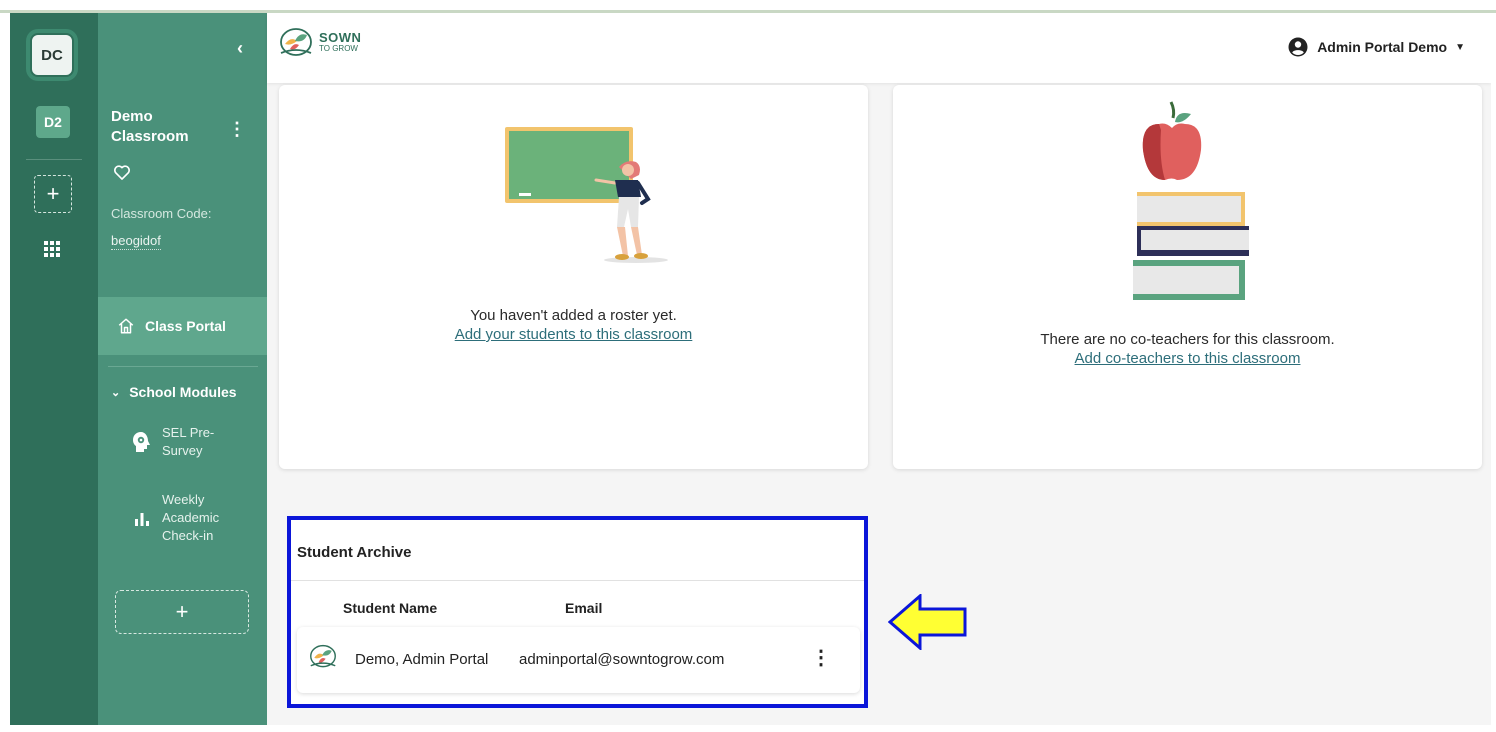  What do you see at coordinates (185, 326) in the screenshot?
I see `nav-class-portal-label: Class Portal` at bounding box center [185, 326].